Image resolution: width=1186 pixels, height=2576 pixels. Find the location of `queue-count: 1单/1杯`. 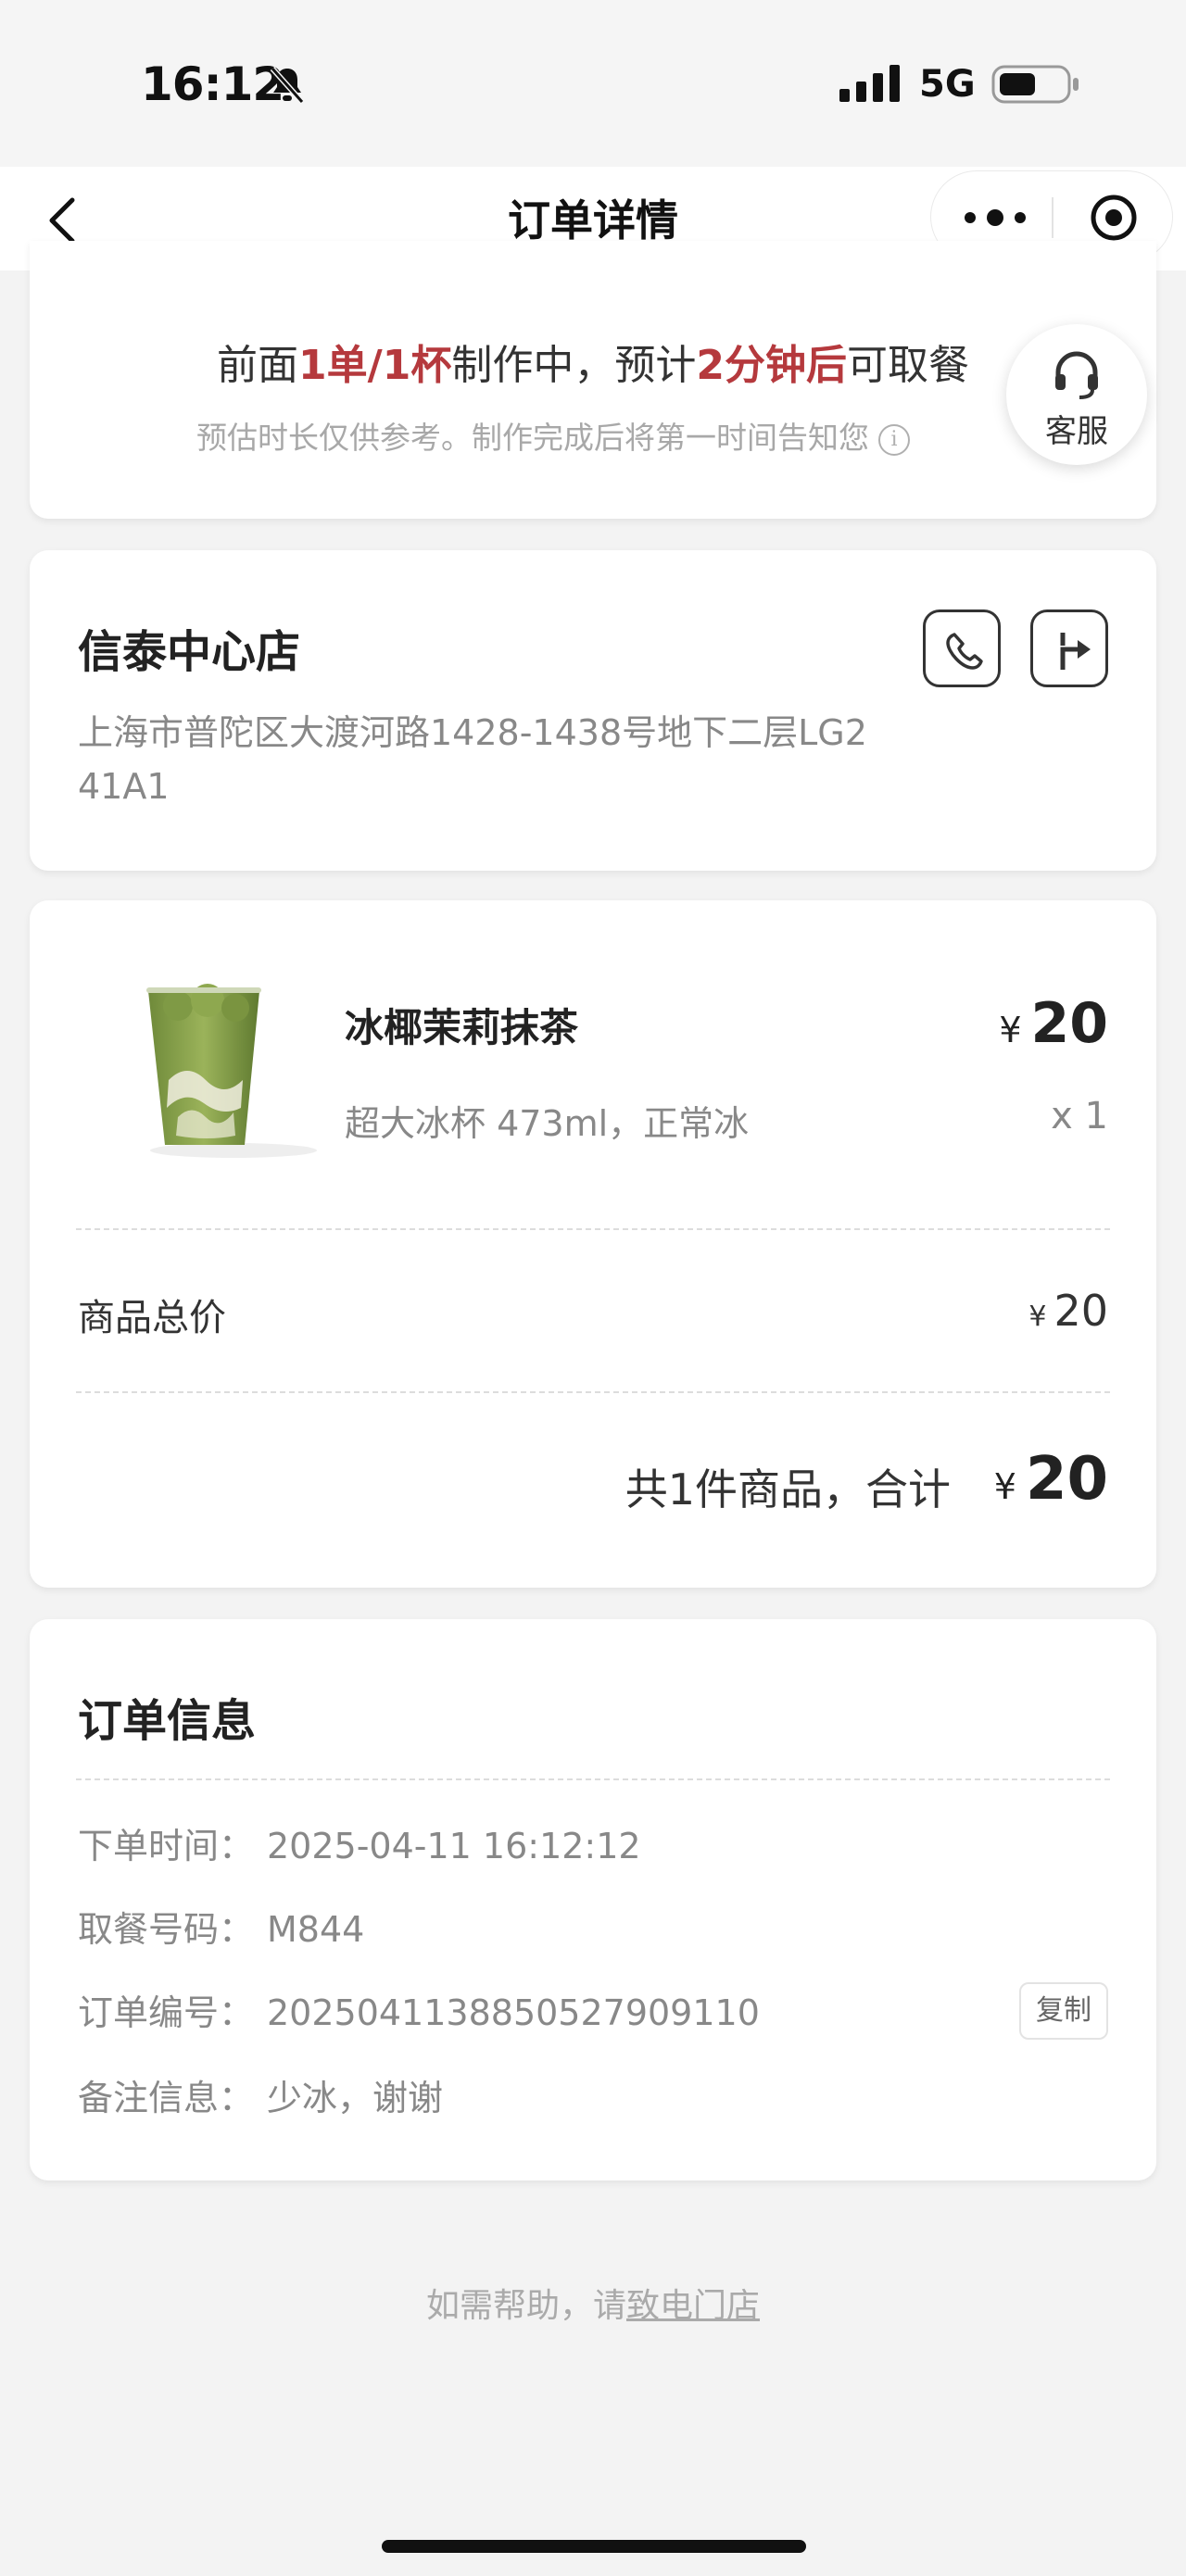

queue-count: 1单/1杯 is located at coordinates (375, 365).